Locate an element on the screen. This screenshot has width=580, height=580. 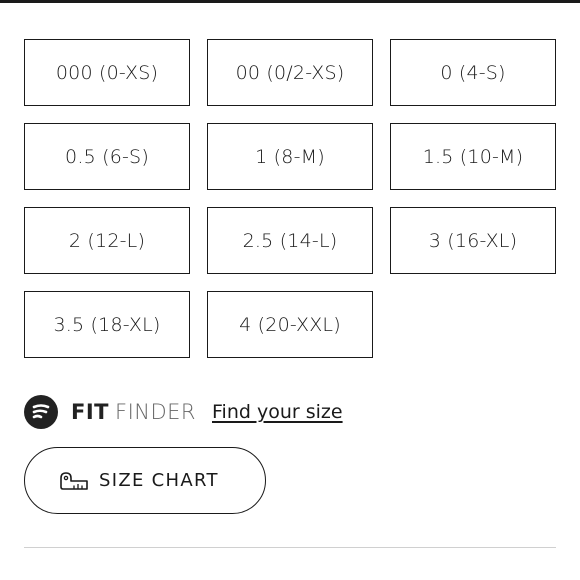
size-option: 1.5 (10-M) is located at coordinates (473, 156).